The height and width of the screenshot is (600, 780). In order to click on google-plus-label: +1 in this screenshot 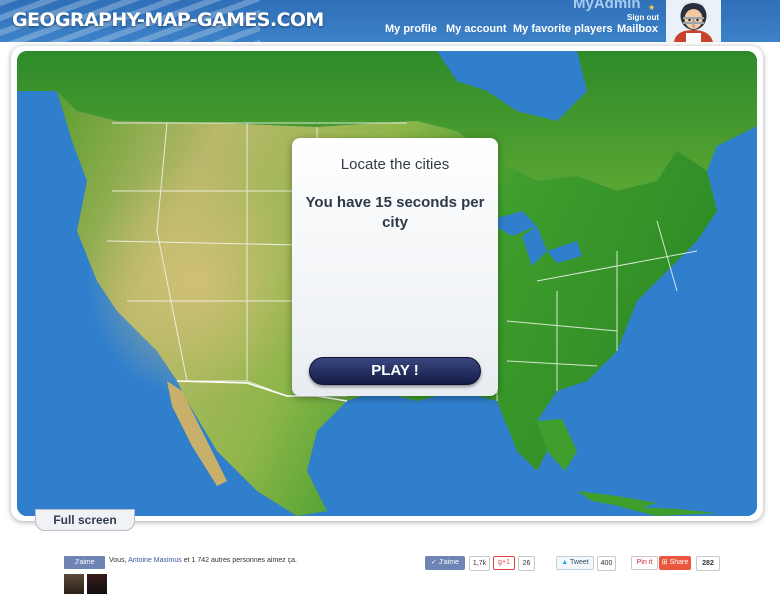, I will do `click(505, 562)`.